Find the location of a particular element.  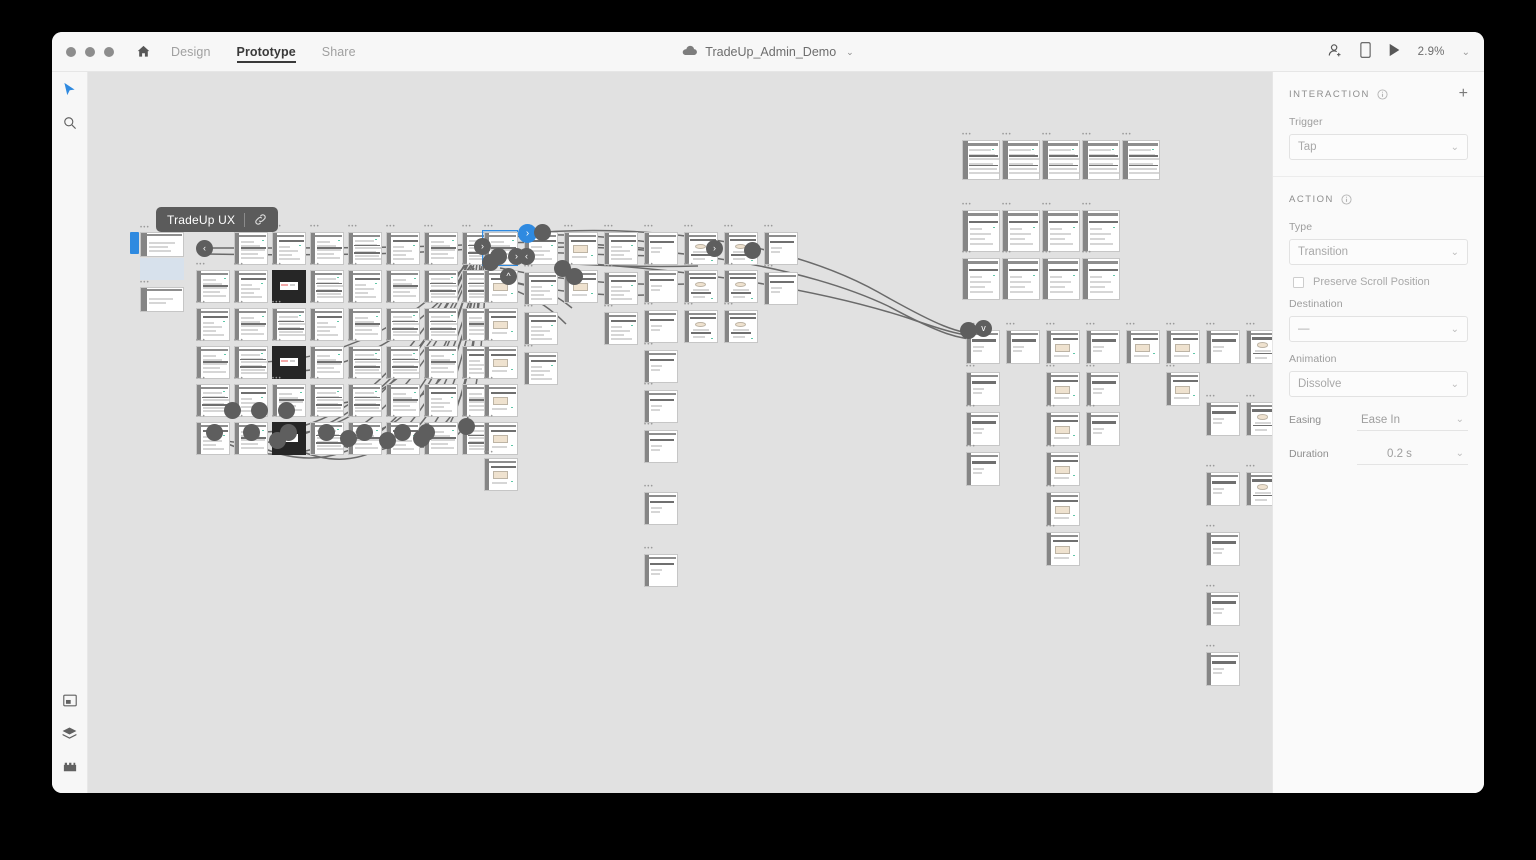

invite-user-icon is located at coordinates (1335, 52).